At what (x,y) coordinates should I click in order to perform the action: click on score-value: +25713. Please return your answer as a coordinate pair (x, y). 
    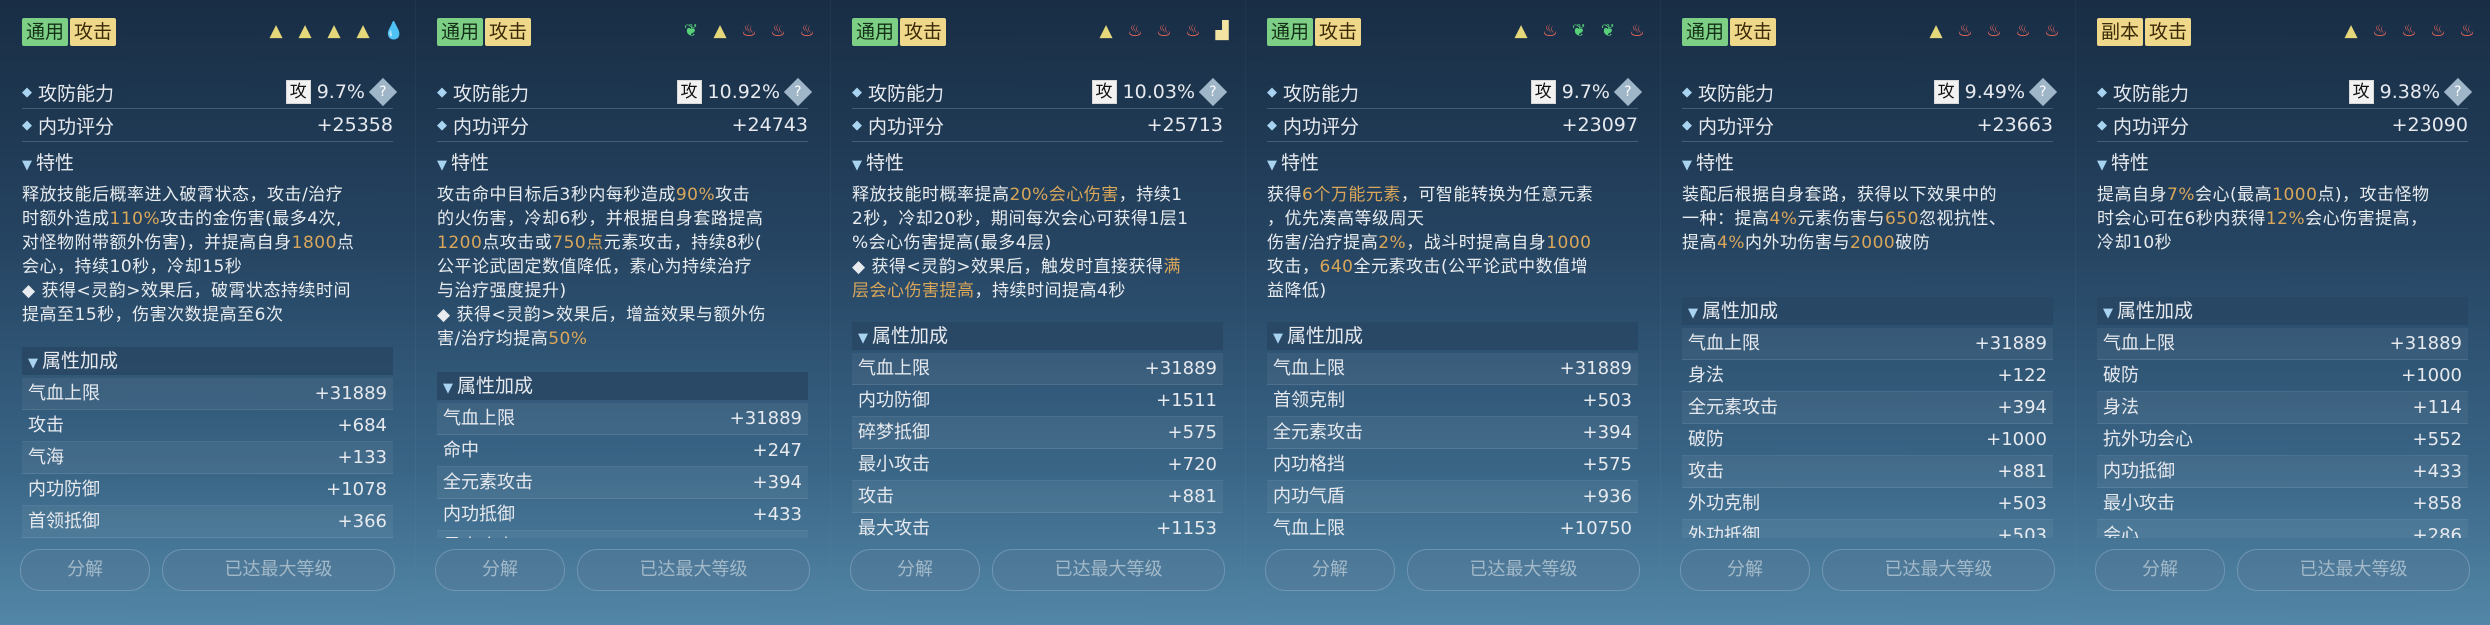
    Looking at the image, I should click on (1184, 125).